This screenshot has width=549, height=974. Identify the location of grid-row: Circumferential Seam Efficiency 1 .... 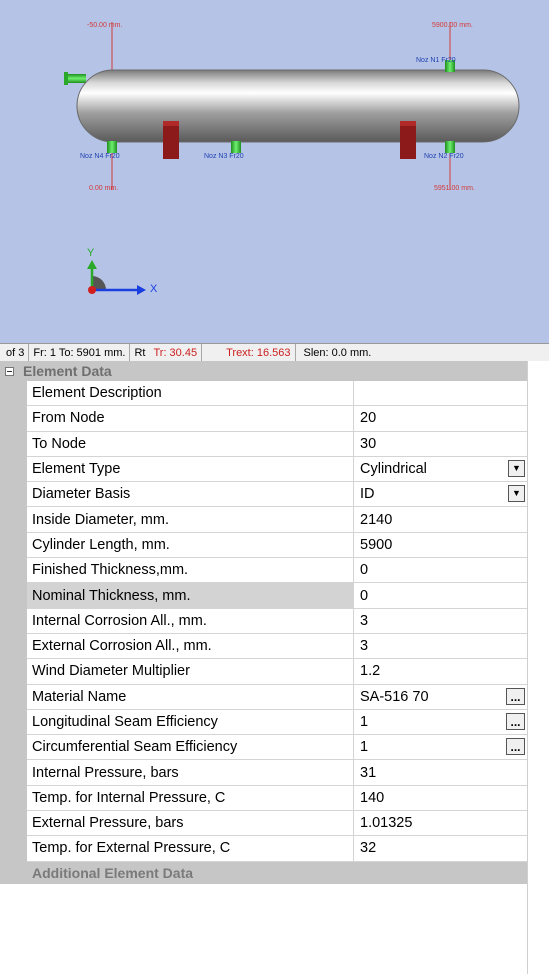
(263, 748).